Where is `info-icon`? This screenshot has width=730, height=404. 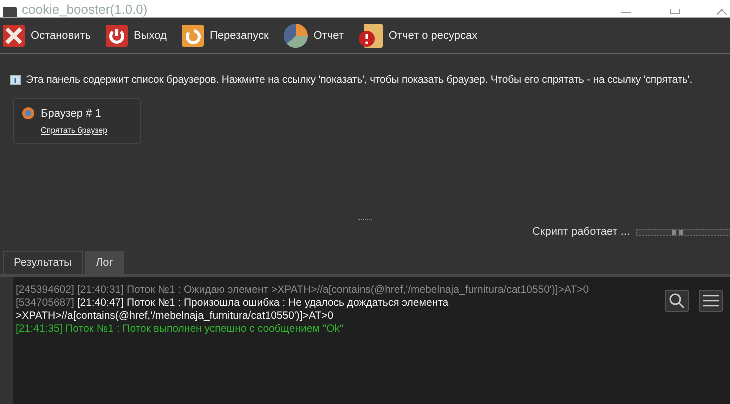 info-icon is located at coordinates (15, 80).